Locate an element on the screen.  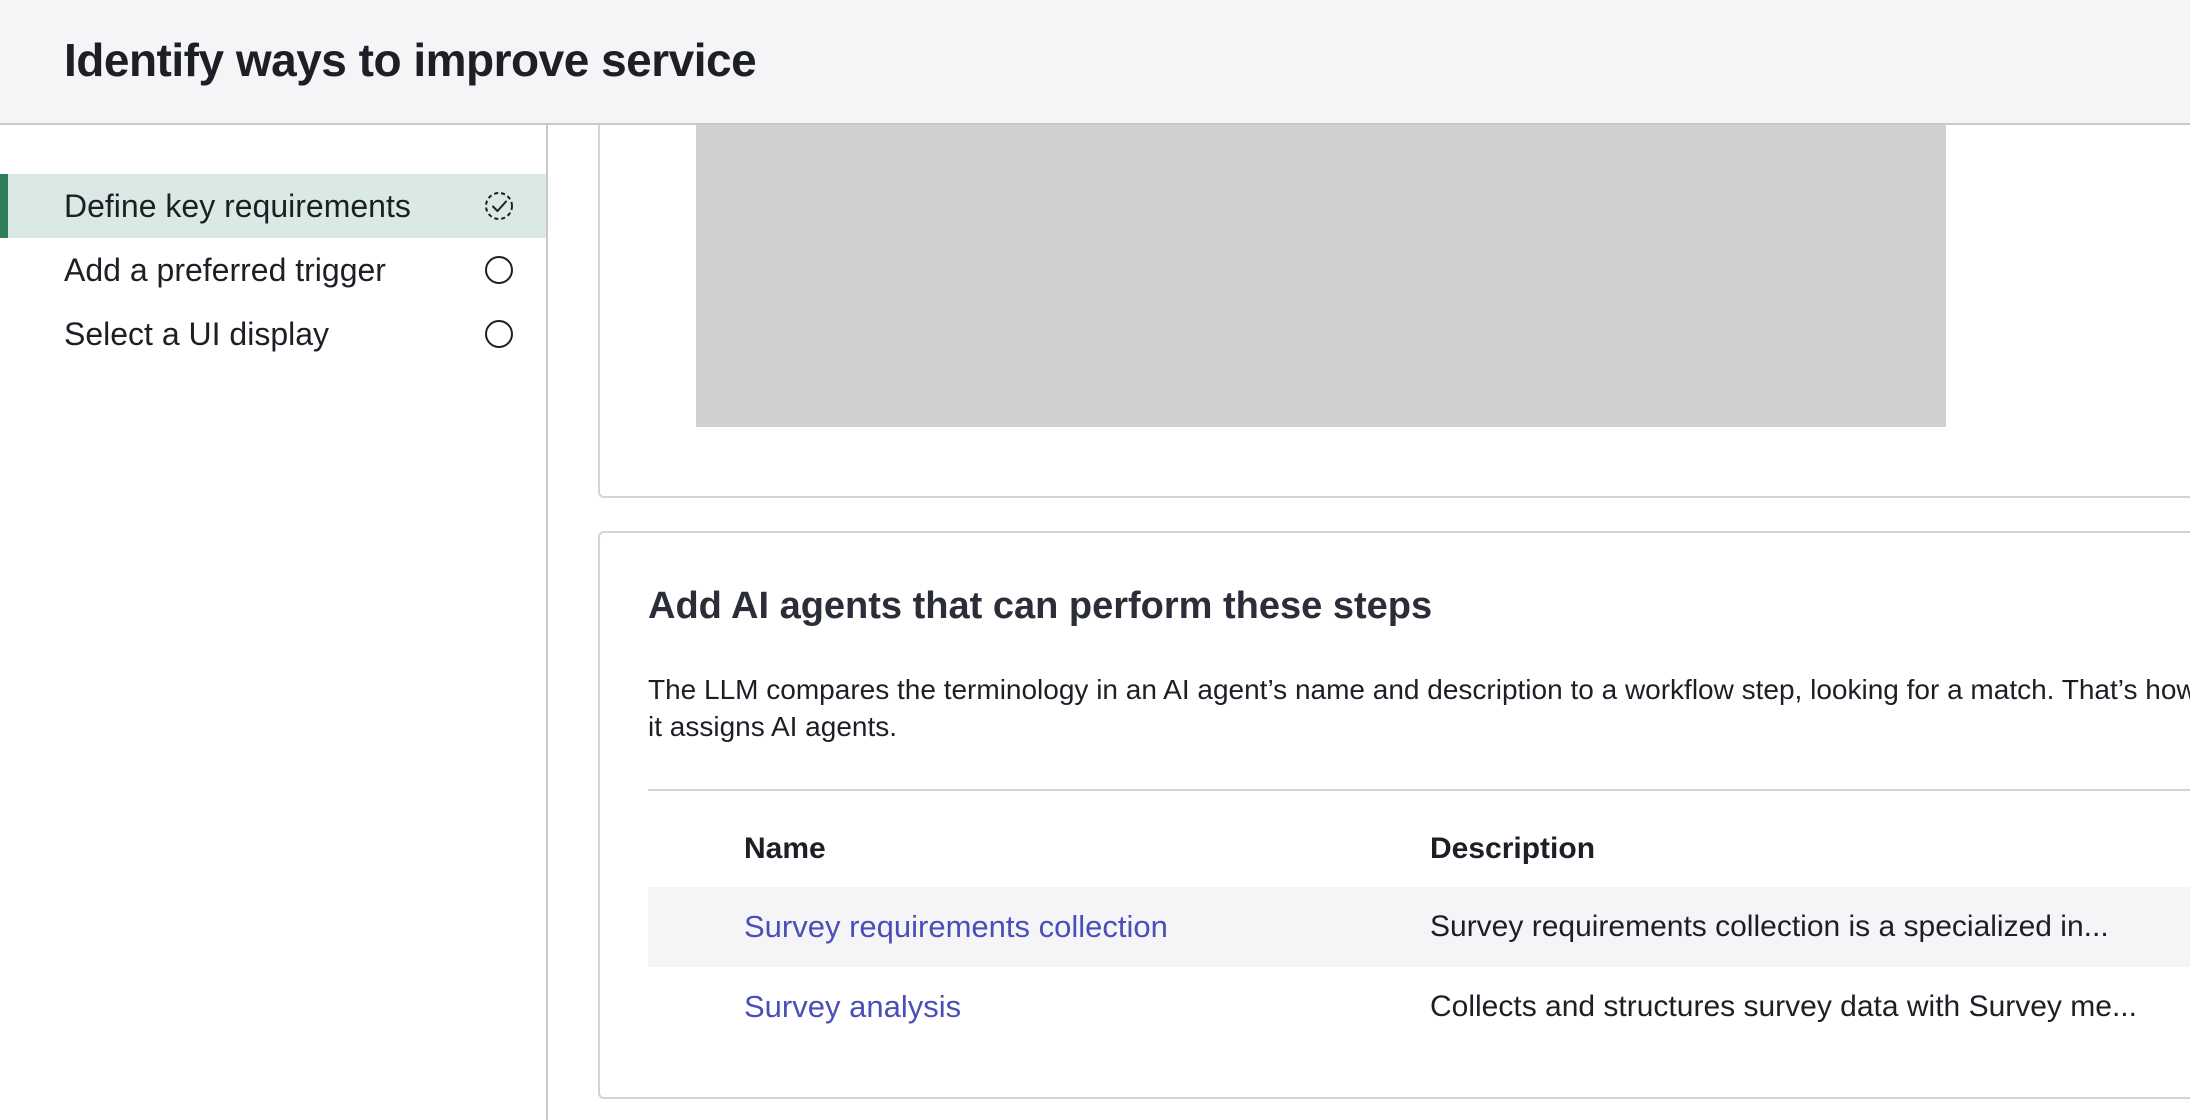
sidebar-item-label: Select a UI display is located at coordinates (197, 334).